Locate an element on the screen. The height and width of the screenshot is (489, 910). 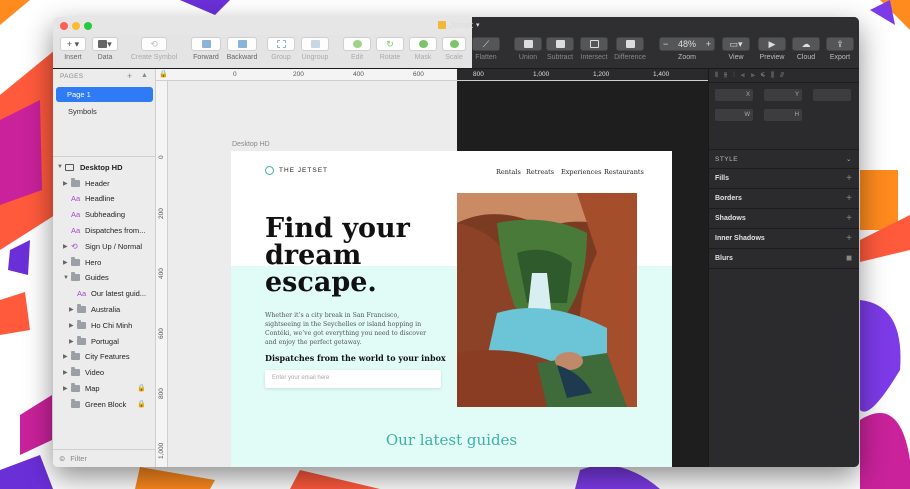
preview-button: ▶ Preview is located at coordinates (772, 52).